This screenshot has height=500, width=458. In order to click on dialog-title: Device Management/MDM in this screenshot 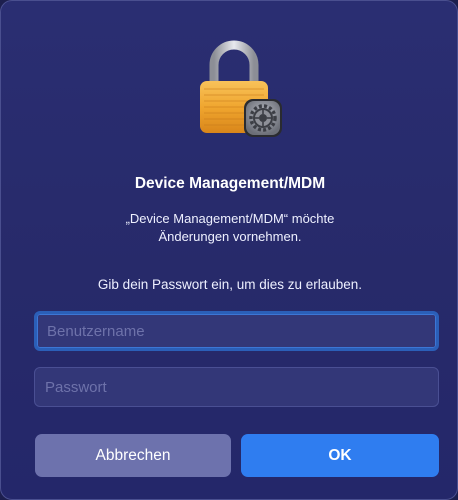, I will do `click(230, 183)`.